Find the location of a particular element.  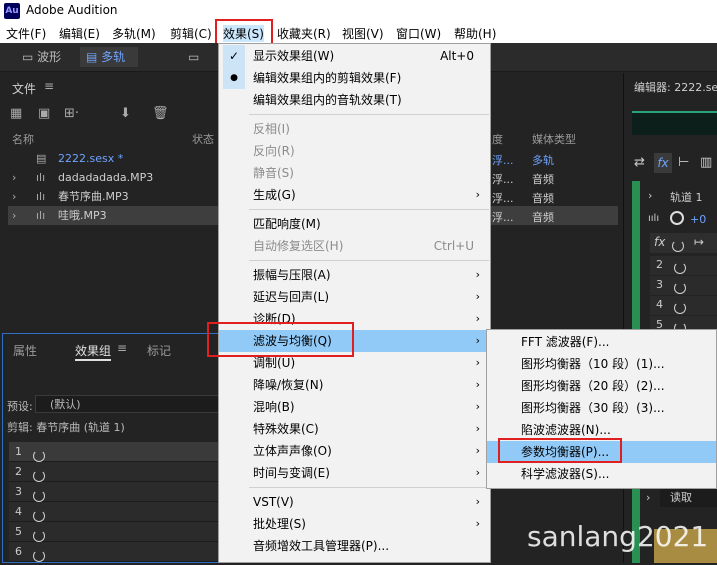

input-output-icon: ⇄ is located at coordinates (639, 162).